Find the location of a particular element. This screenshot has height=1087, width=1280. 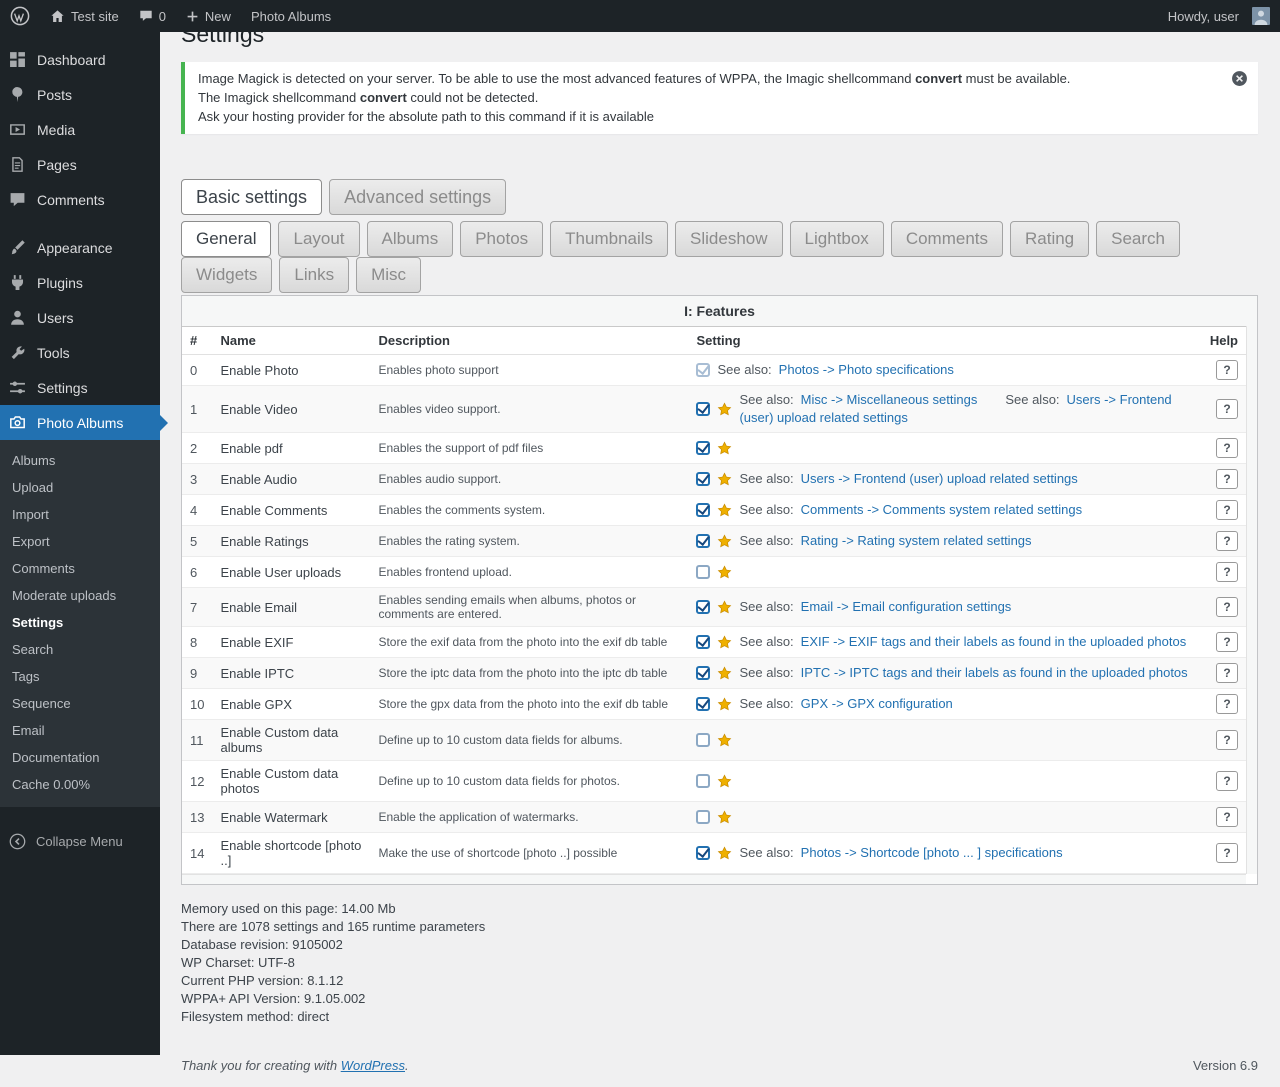

submenu-item-email: Email is located at coordinates (80, 730).